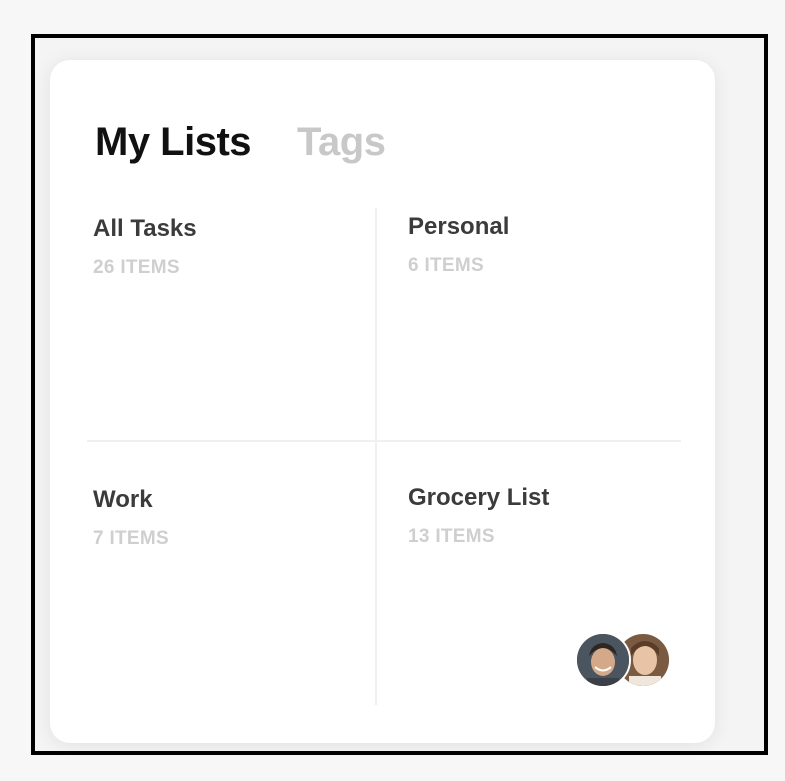 The image size is (785, 781). I want to click on tab-tags: Tags, so click(341, 142).